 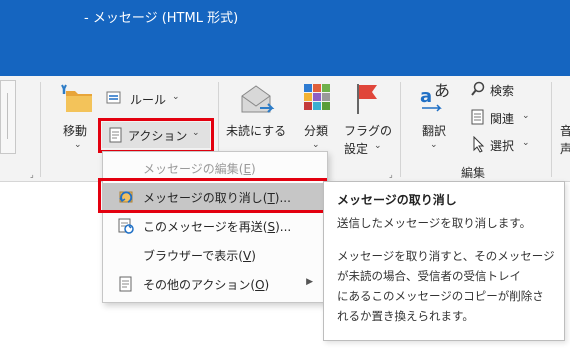 I want to click on translate-button: a あ 翻訳 ⌄, so click(x=437, y=118).